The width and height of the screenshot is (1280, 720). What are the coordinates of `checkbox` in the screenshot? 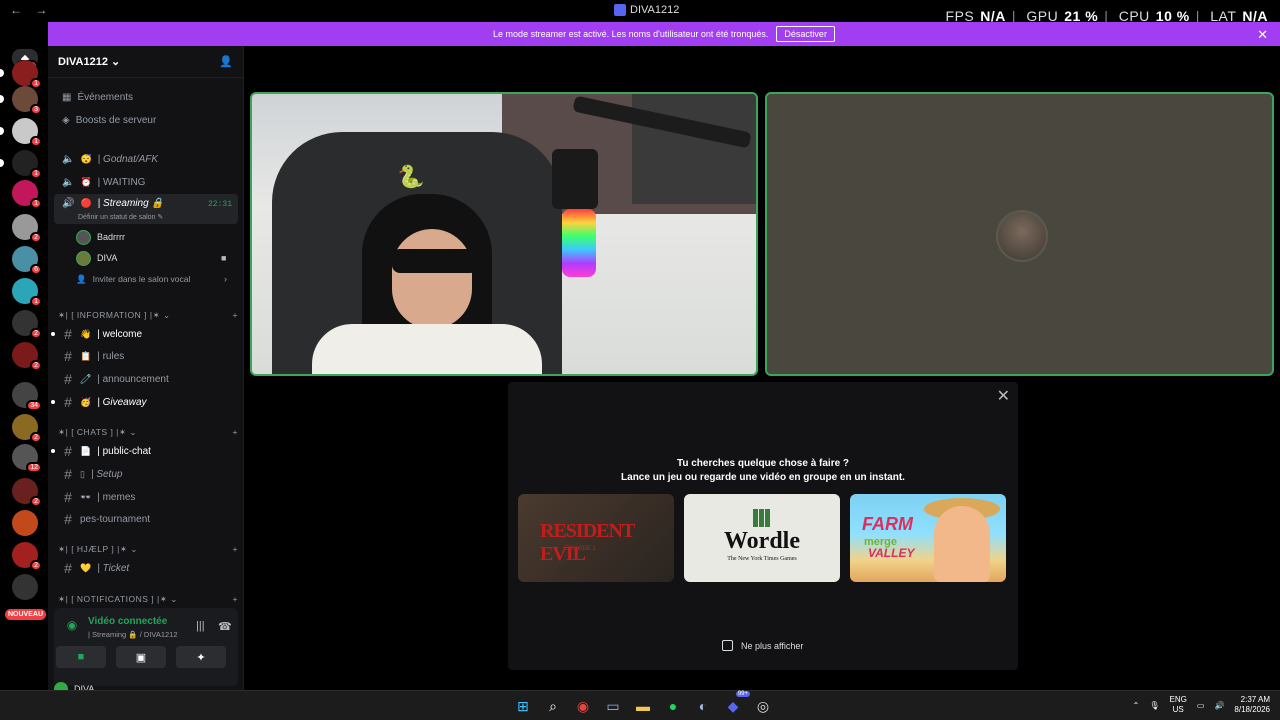 It's located at (727, 645).